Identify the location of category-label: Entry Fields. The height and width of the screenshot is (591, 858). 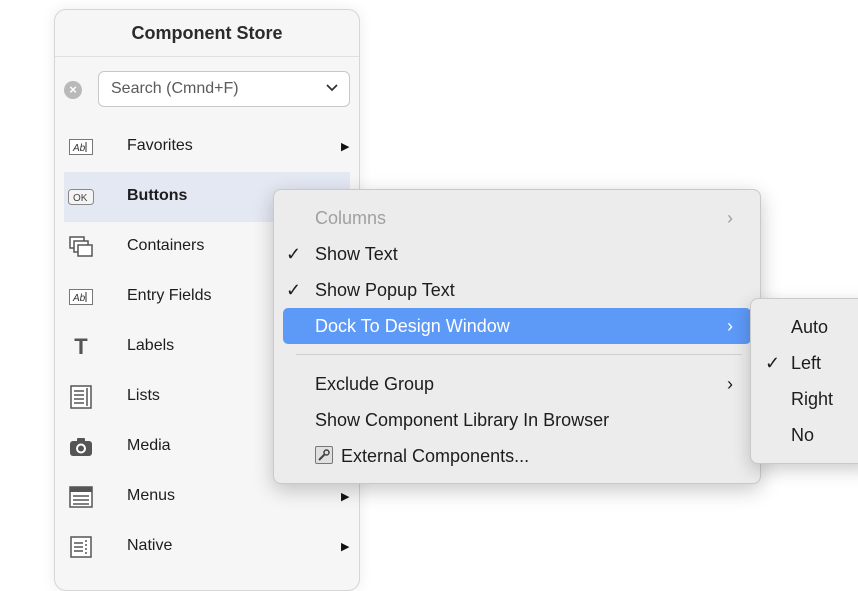
(169, 295).